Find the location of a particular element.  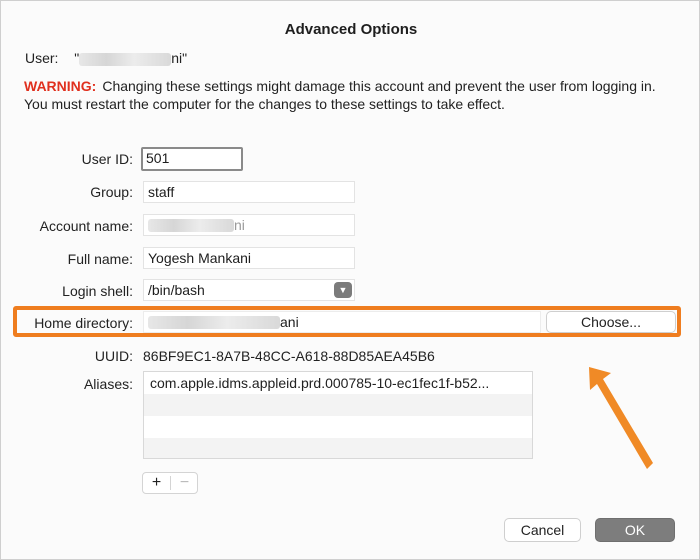

user-label: User: is located at coordinates (42, 58).